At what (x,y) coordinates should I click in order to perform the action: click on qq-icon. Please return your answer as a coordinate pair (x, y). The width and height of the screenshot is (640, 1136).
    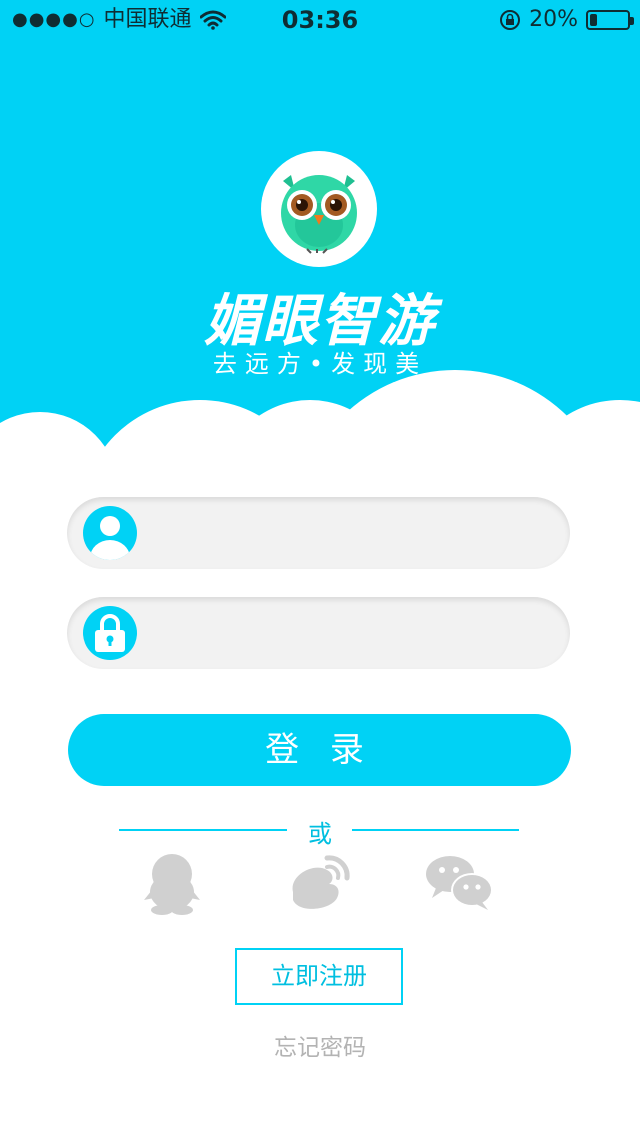
    Looking at the image, I should click on (172, 884).